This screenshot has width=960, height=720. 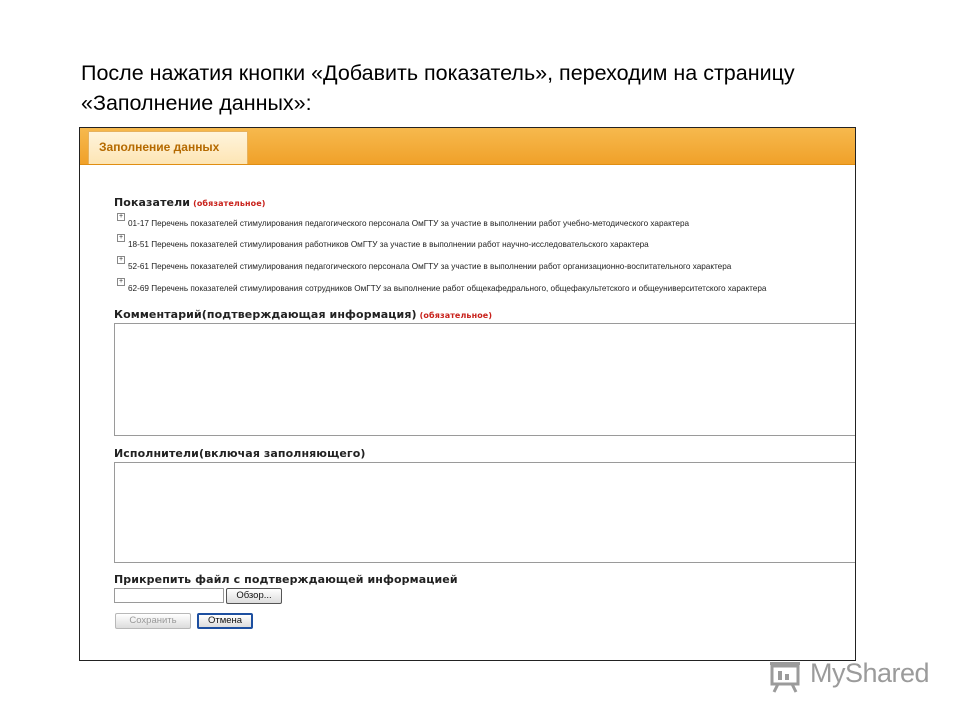 What do you see at coordinates (484, 512) in the screenshot?
I see `executors-textarea` at bounding box center [484, 512].